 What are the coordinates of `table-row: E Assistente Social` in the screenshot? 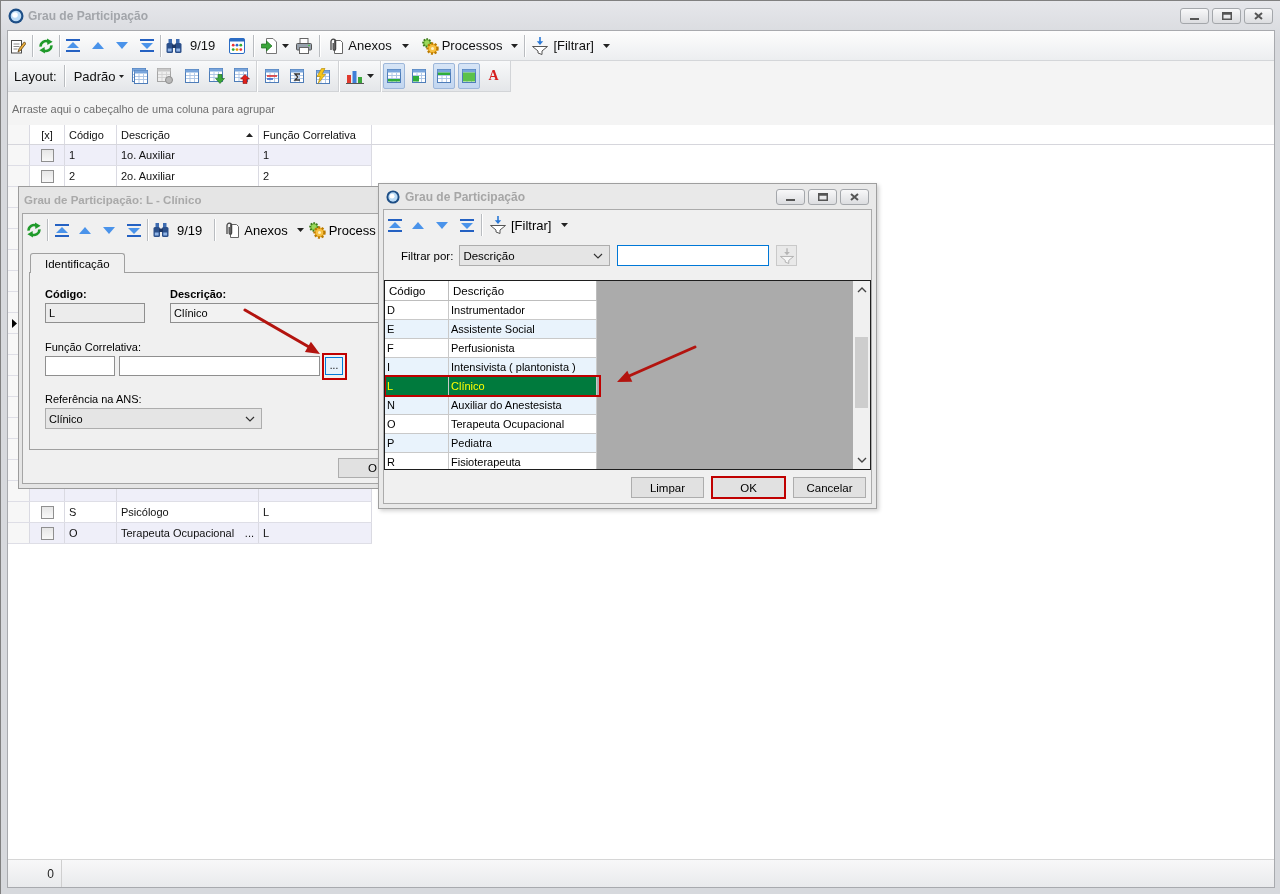 It's located at (491, 329).